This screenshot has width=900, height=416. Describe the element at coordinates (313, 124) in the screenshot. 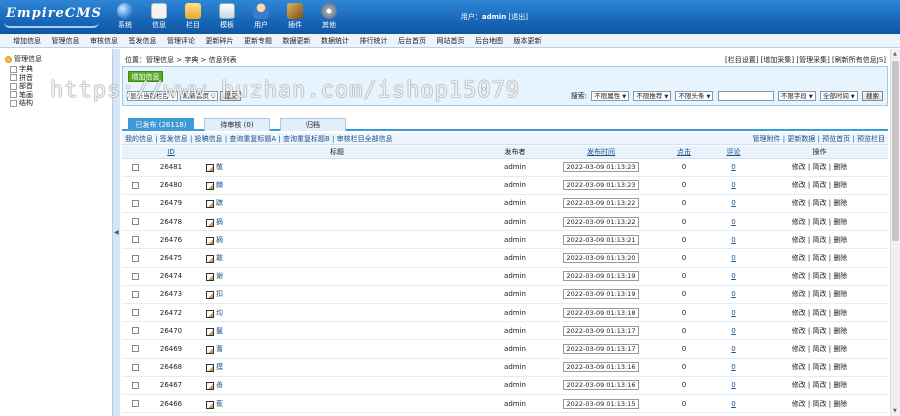

I see `tab-archive: 归档` at that location.